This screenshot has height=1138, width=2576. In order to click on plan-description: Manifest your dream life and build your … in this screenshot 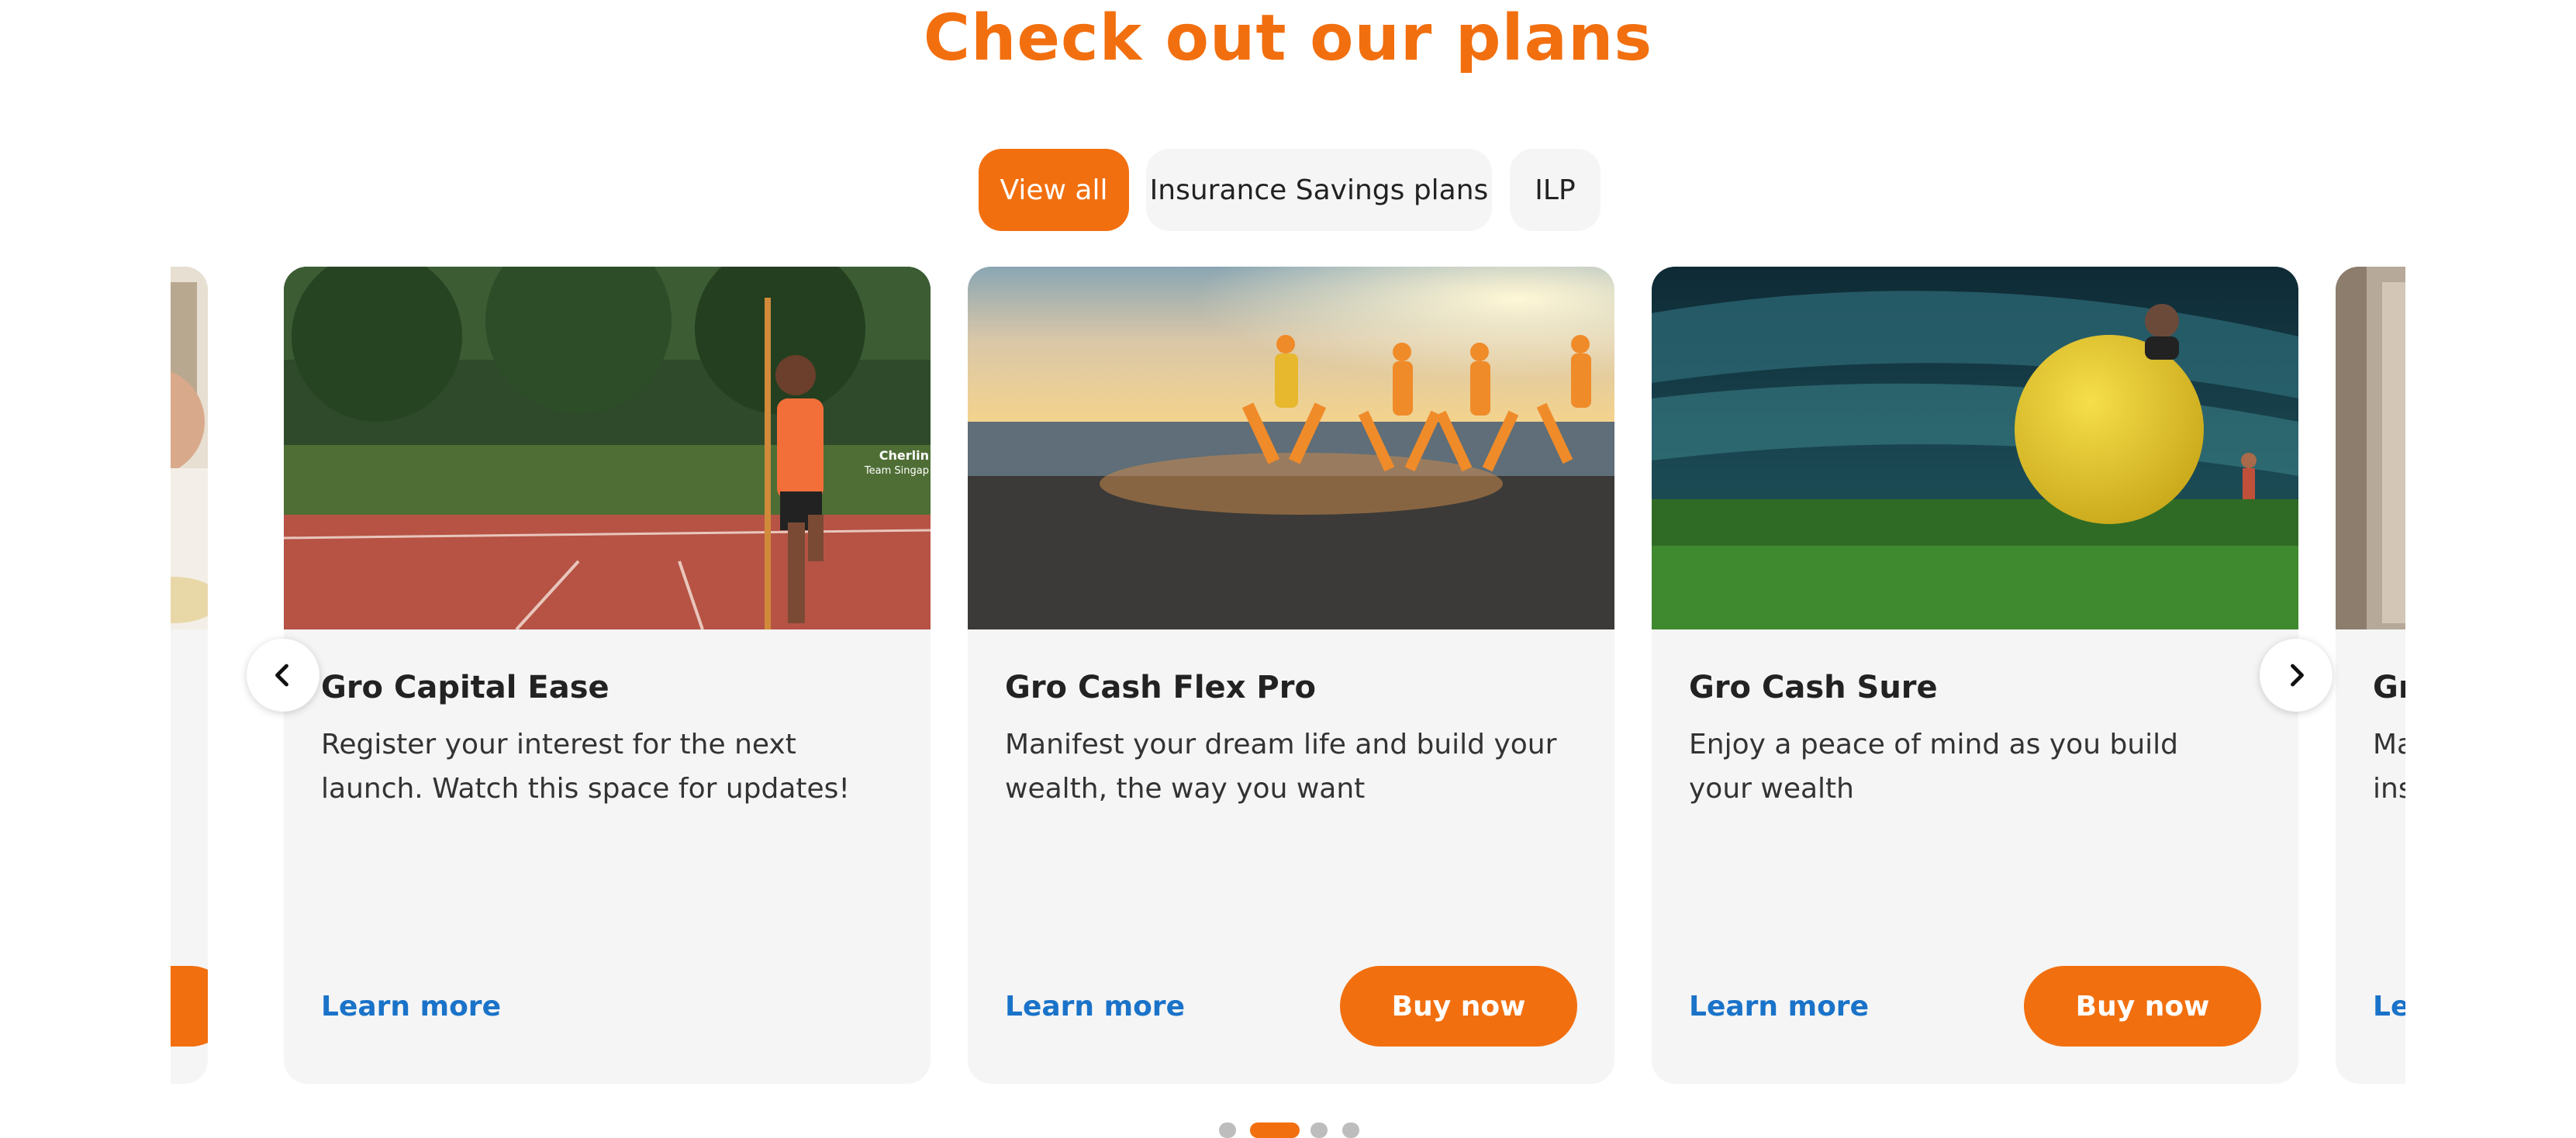, I will do `click(1281, 767)`.